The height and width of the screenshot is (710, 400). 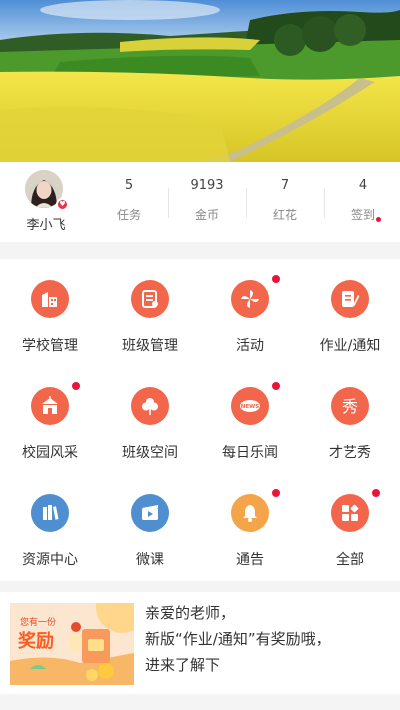 I want to click on stat-label: 签到, so click(x=362, y=215).